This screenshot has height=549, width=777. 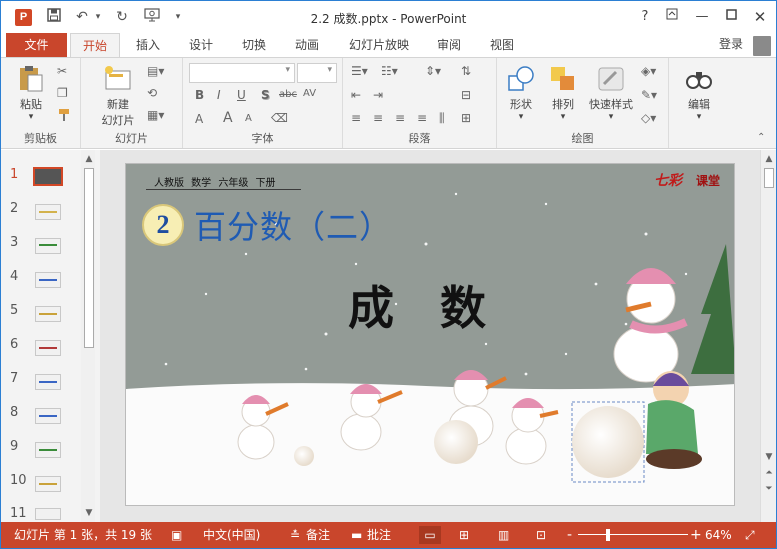 What do you see at coordinates (649, 95) in the screenshot?
I see `shape-outline-icon: ✎▾` at bounding box center [649, 95].